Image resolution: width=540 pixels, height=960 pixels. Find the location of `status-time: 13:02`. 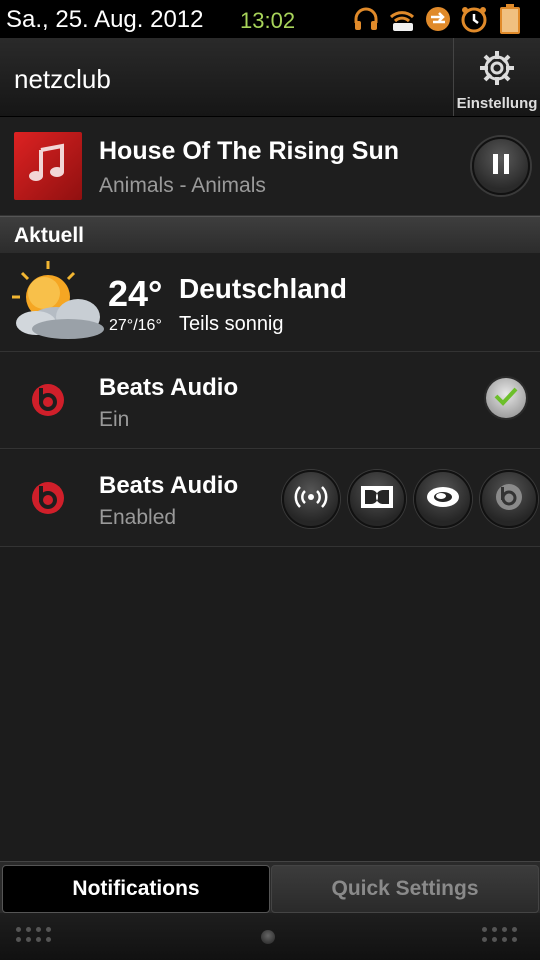

status-time: 13:02 is located at coordinates (268, 20).